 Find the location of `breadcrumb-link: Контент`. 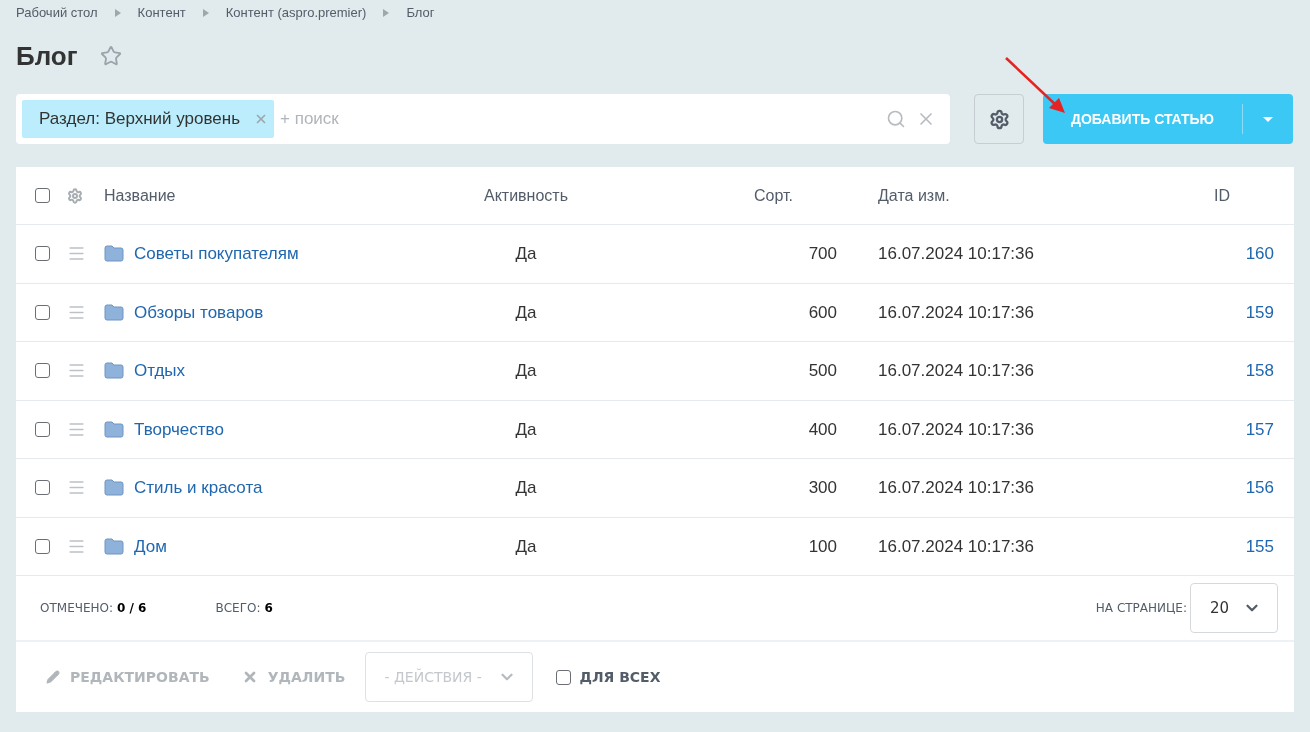

breadcrumb-link: Контент is located at coordinates (161, 13).